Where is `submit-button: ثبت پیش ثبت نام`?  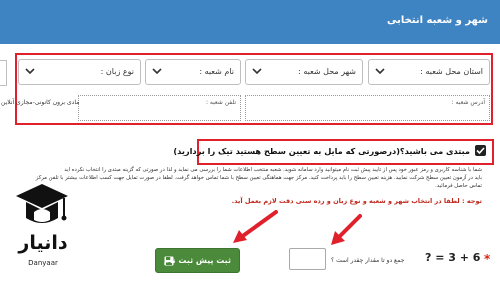
submit-button: ثبت پیش ثبت نام is located at coordinates (197, 260).